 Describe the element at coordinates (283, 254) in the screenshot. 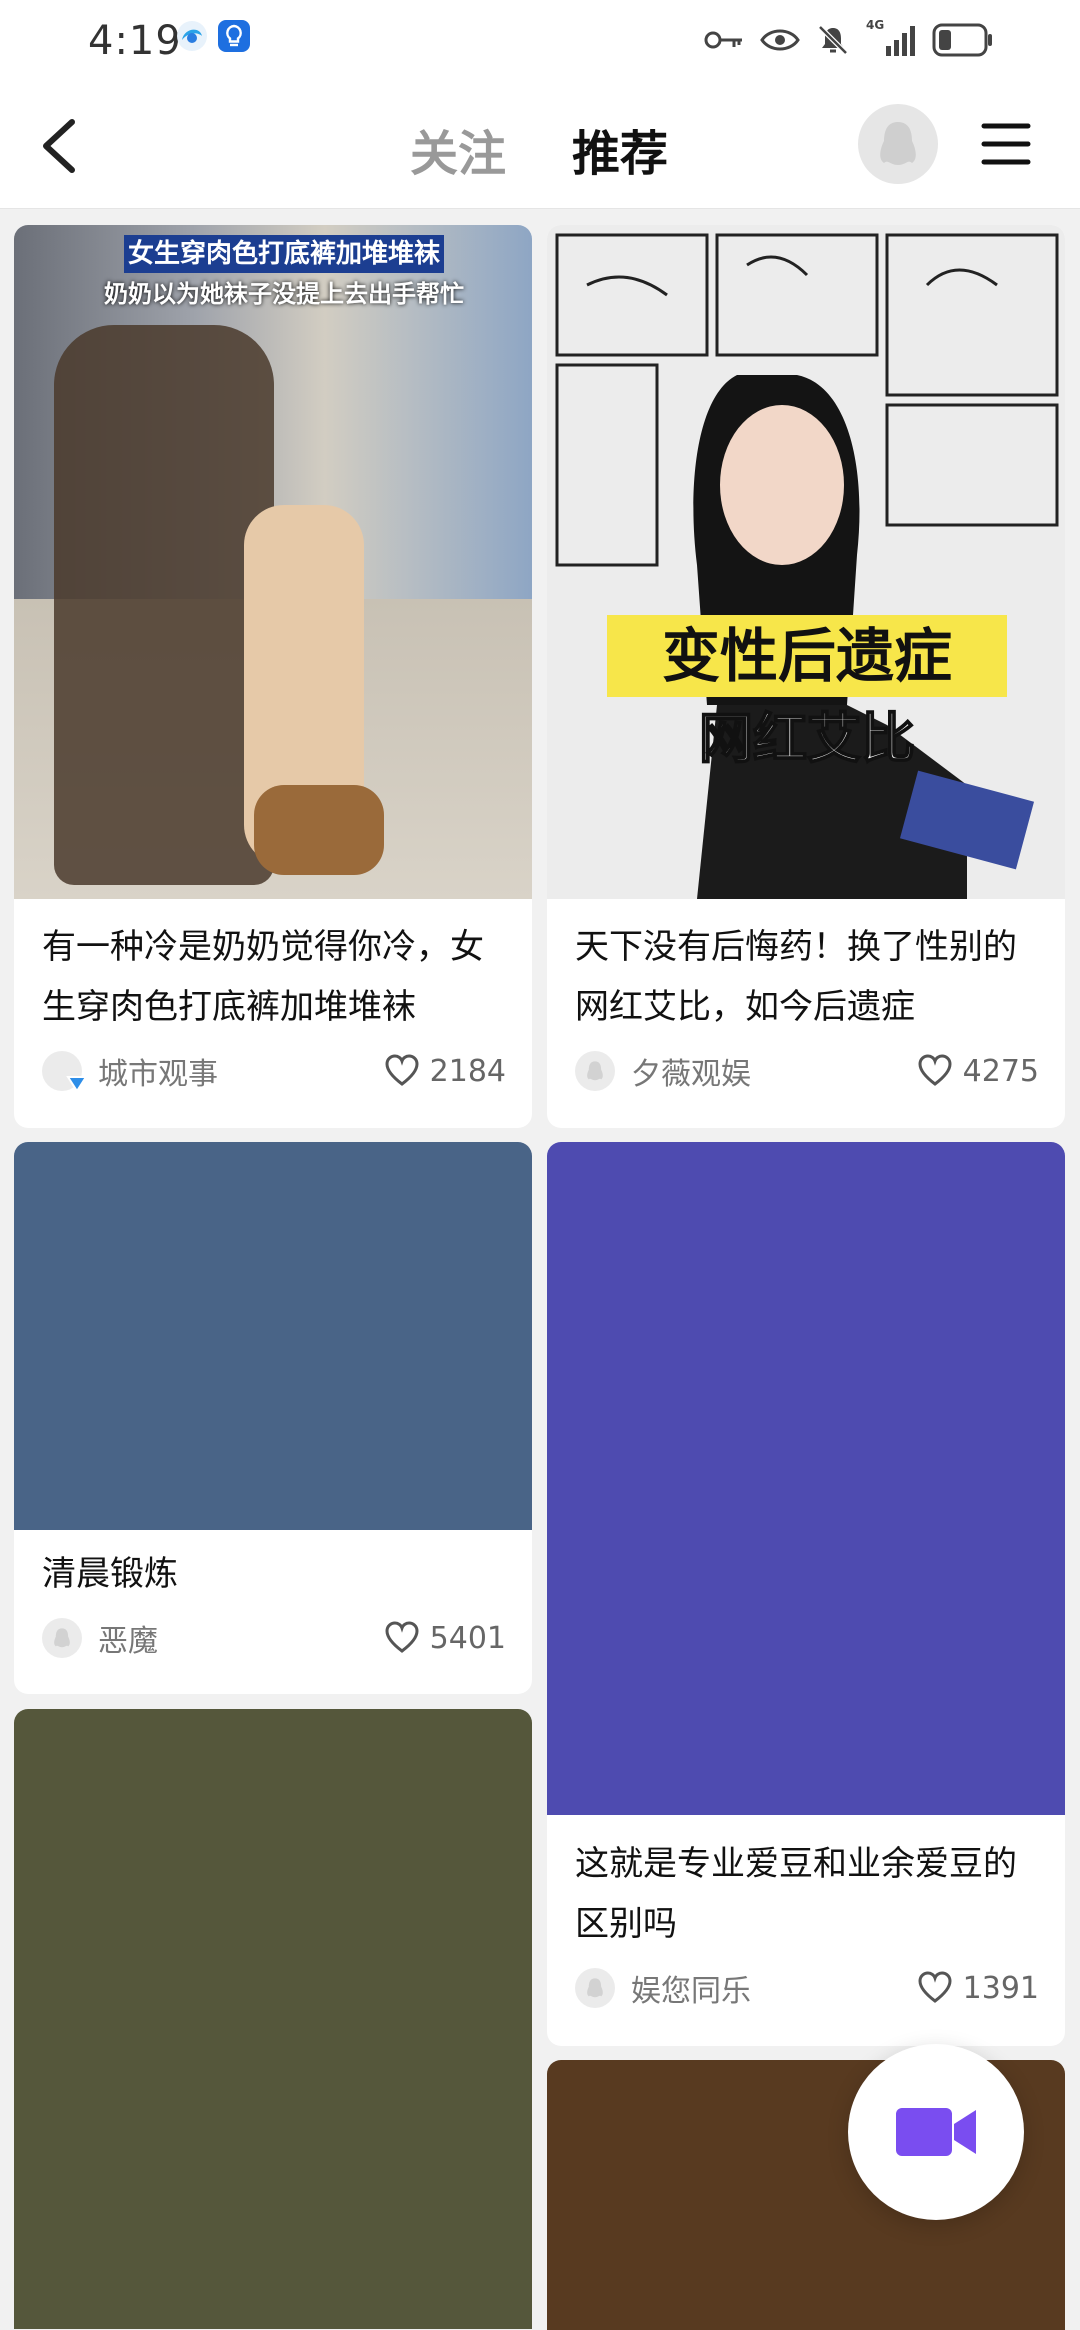

I see `thumbnail-caption: 女生穿肉色打底裤加堆堆袜` at that location.